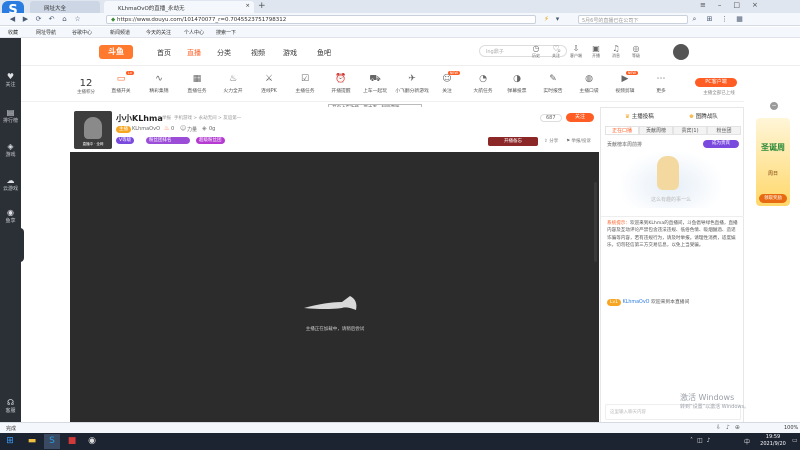 The image size is (800, 450). I want to click on tool-ride-together: ⛟ 上车一起玩, so click(375, 84).